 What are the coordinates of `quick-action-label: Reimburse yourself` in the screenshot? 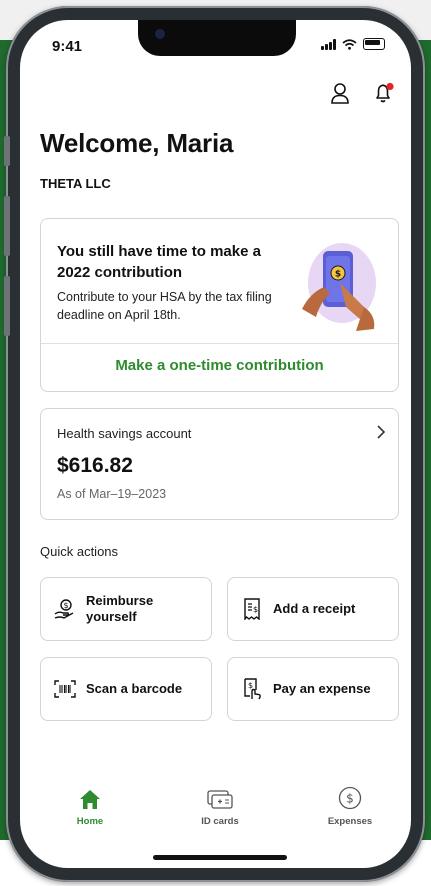 It's located at (120, 608).